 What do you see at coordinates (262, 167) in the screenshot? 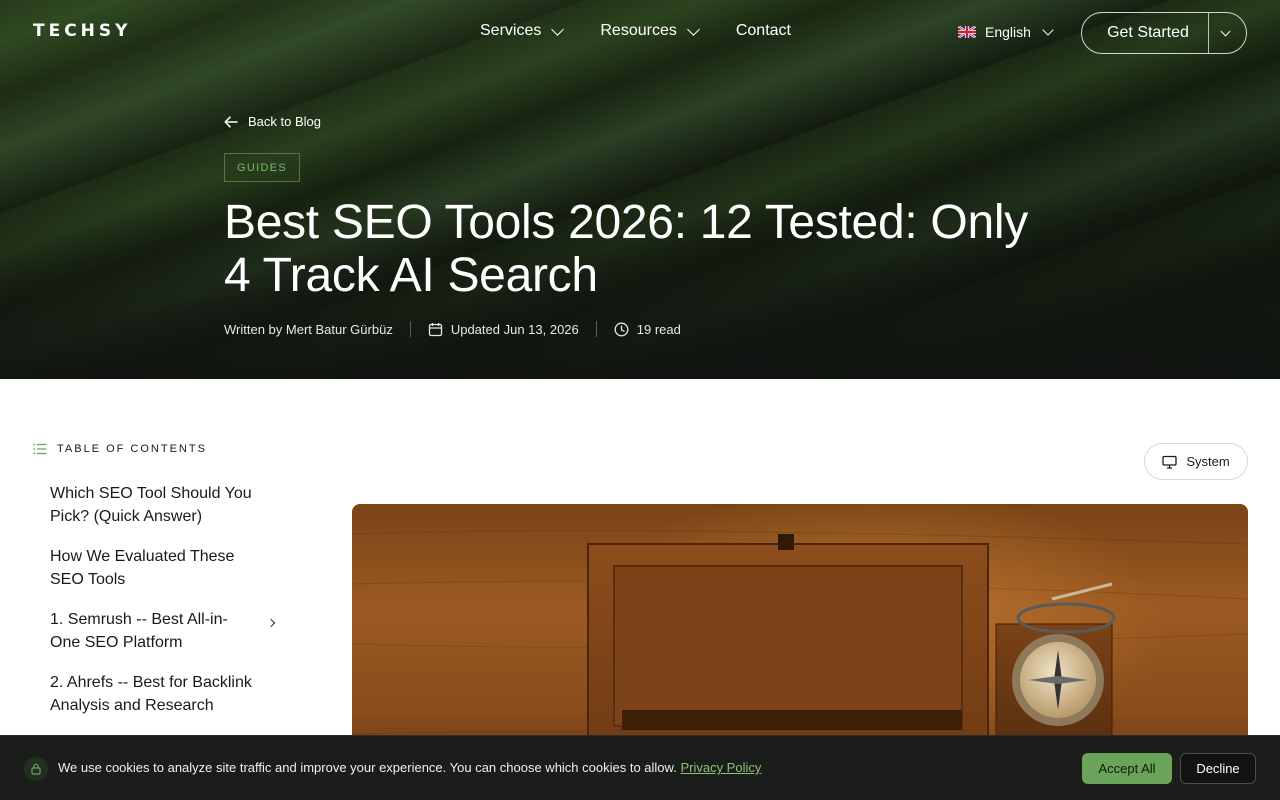
I see `category-badge: GUIDES` at bounding box center [262, 167].